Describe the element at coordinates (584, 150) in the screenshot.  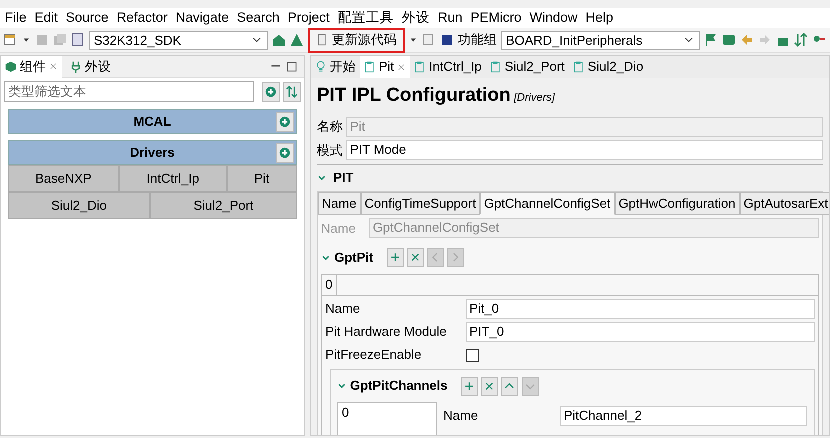
I see `text-field: PIT Mode` at that location.